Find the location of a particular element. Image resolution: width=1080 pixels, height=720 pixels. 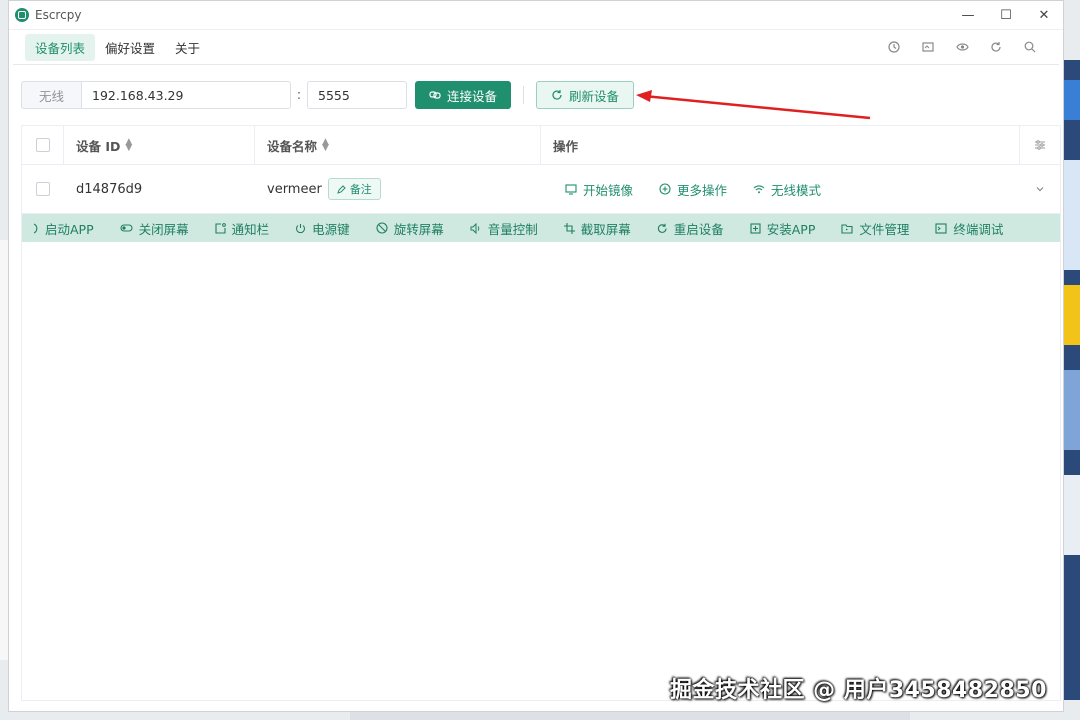

column-header-name: 设备名称 ▲ ▼ is located at coordinates (398, 145).